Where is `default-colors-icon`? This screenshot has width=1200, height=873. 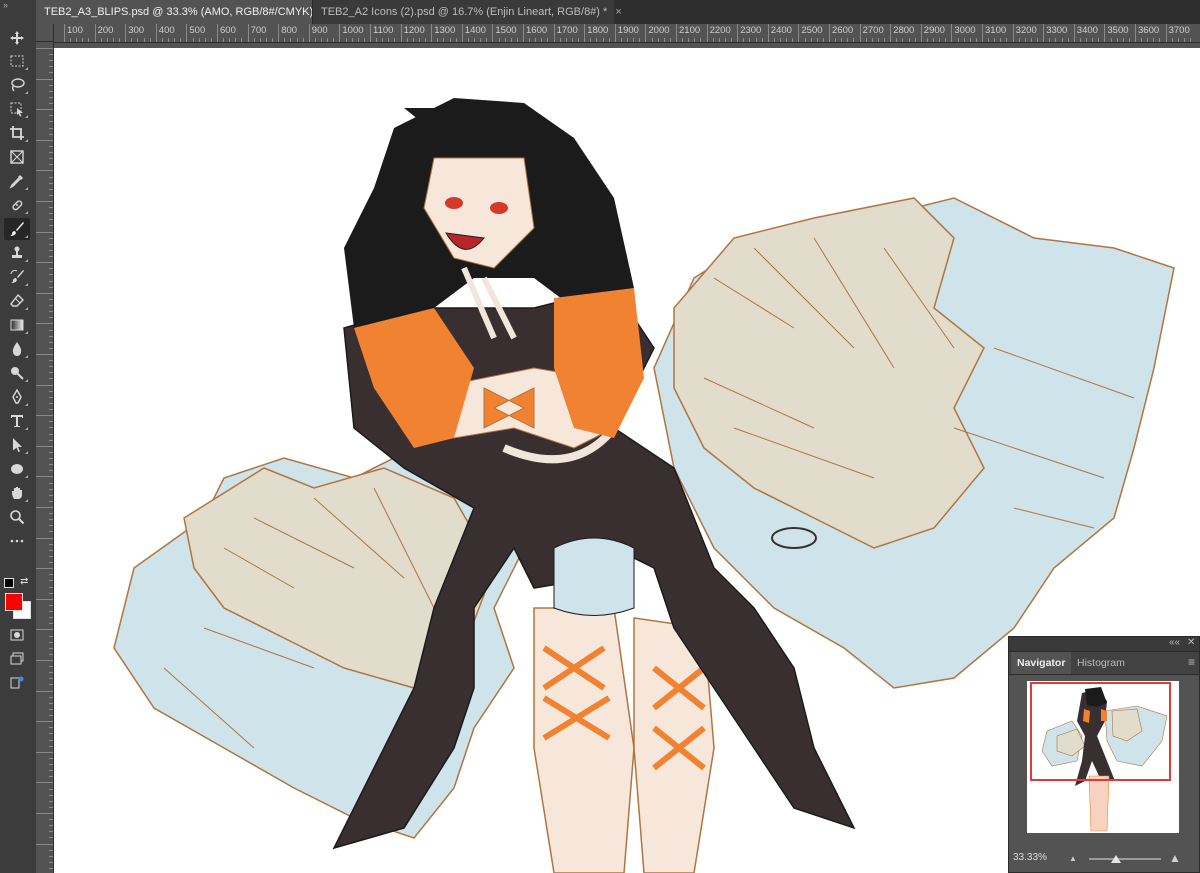
default-colors-icon is located at coordinates (9, 583).